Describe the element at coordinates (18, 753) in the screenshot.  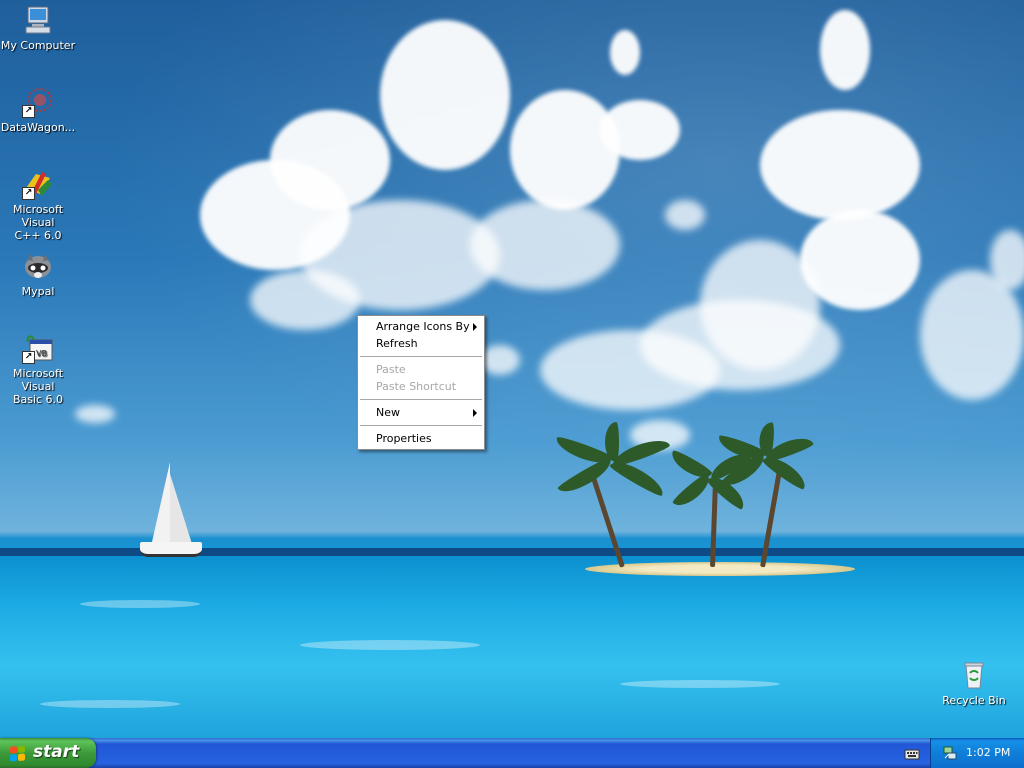
I see `windows-logo-icon` at that location.